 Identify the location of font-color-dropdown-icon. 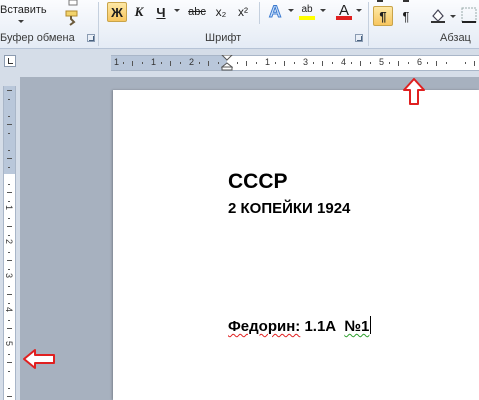
(359, 11).